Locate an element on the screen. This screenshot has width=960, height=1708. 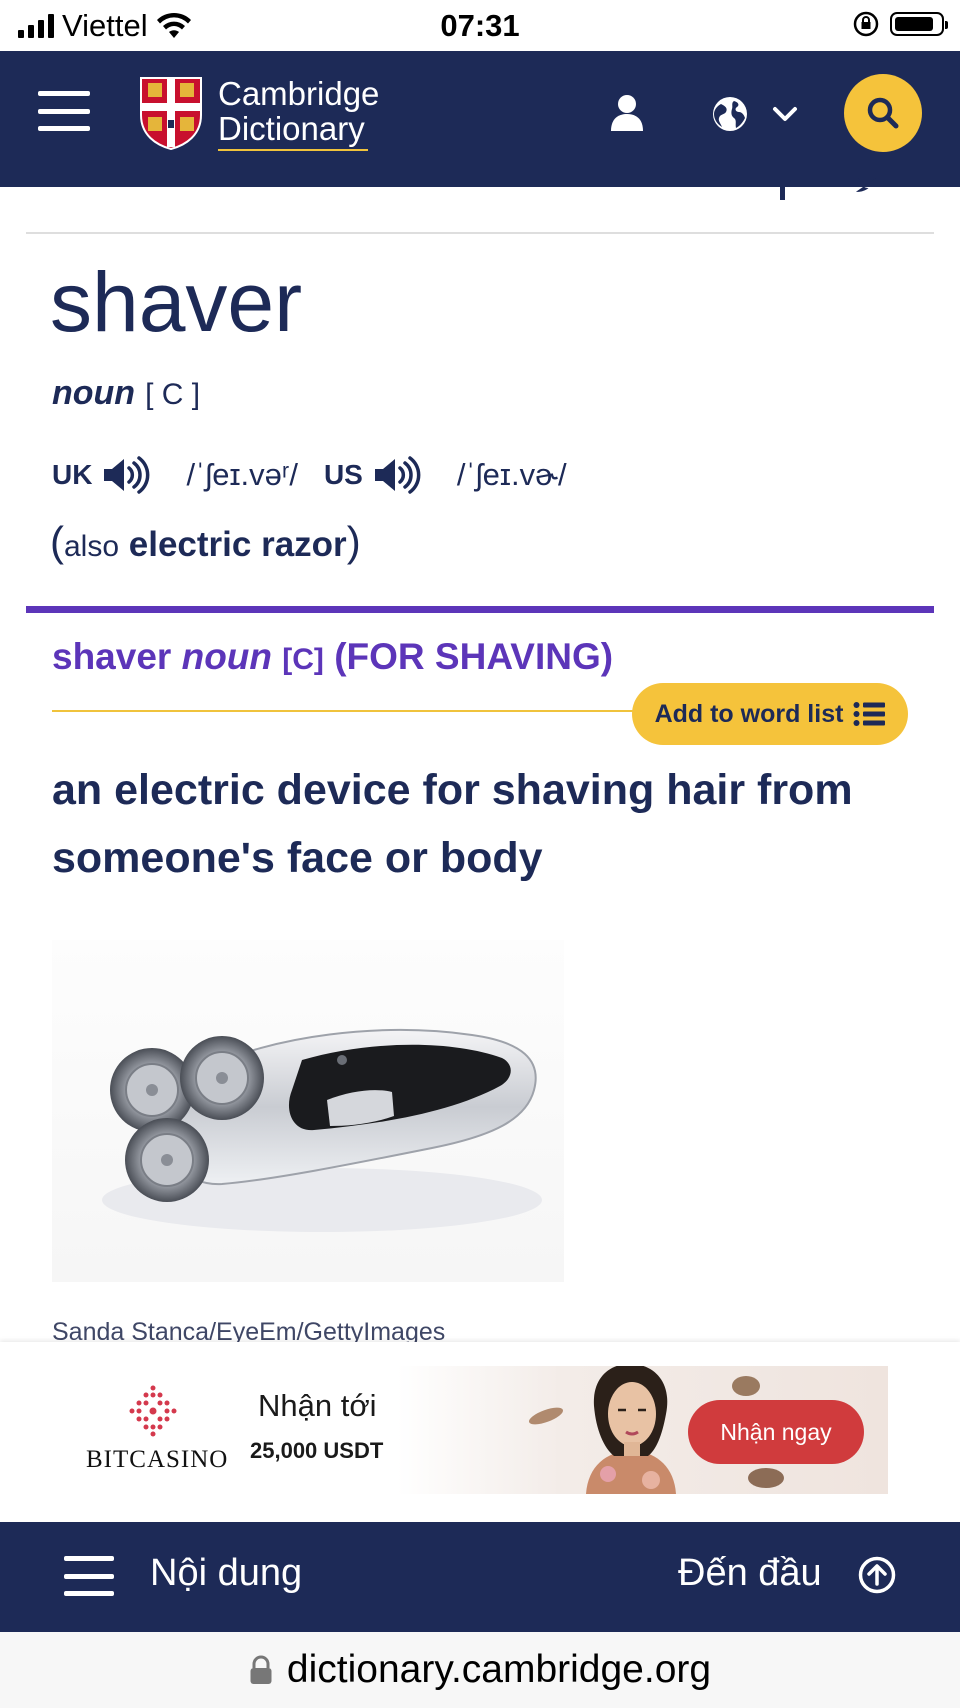
twitter-icon is located at coordinates (876, 193).